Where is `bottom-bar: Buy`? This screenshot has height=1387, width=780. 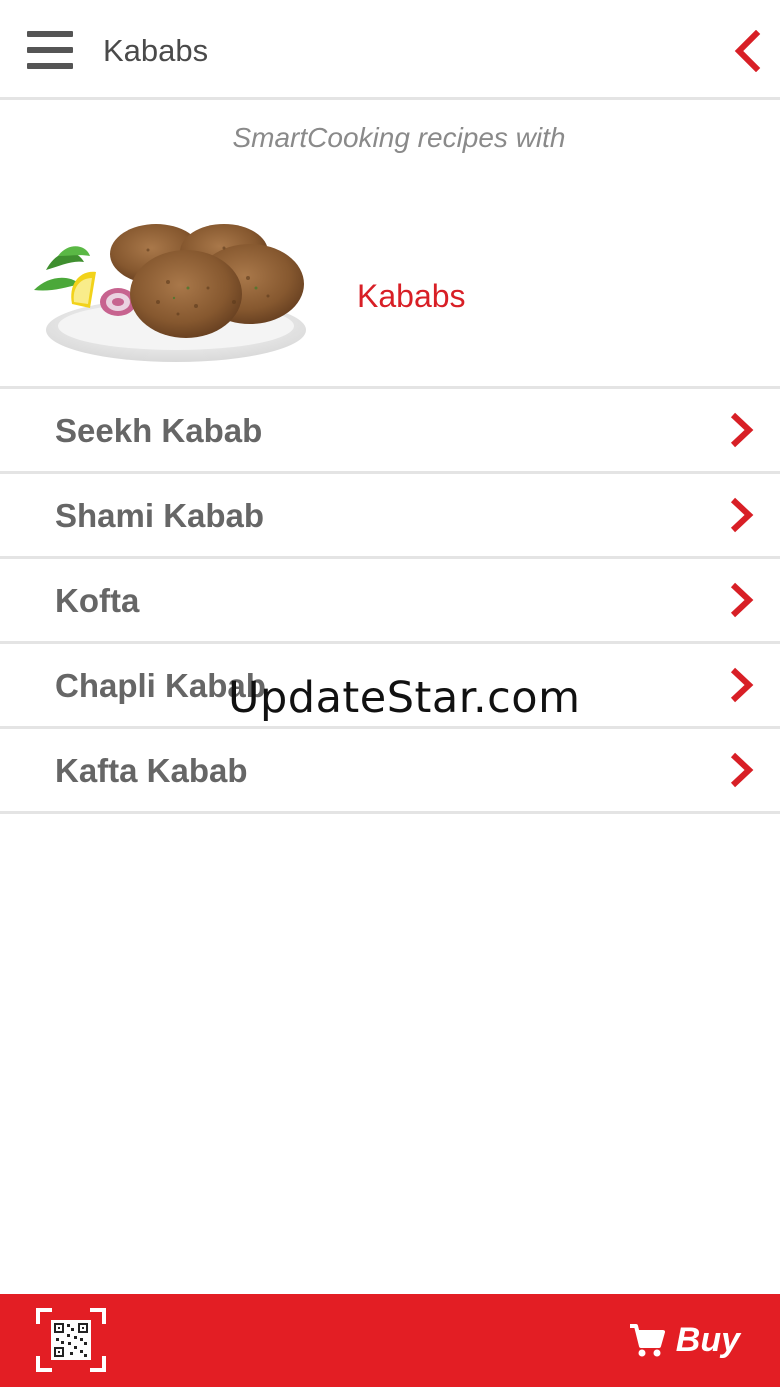
bottom-bar: Buy is located at coordinates (390, 1340).